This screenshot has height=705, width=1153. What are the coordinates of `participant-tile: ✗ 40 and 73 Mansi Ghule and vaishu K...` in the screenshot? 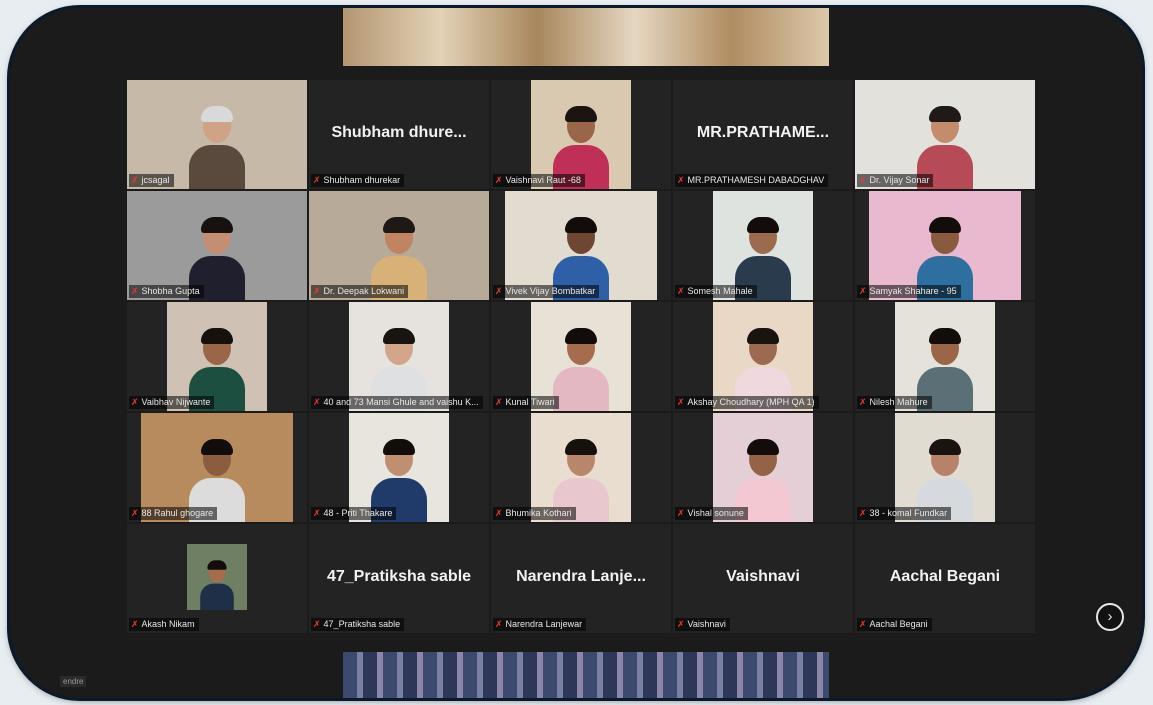 It's located at (399, 356).